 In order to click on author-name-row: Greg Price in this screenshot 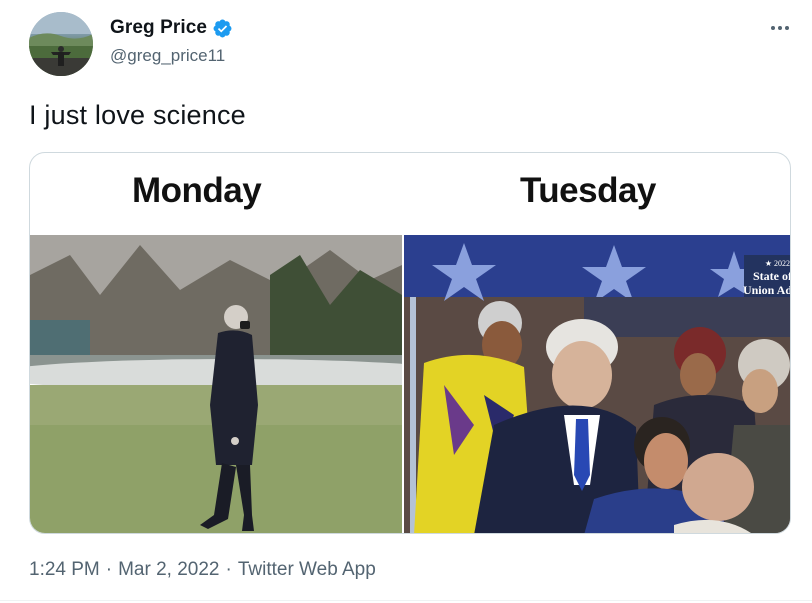, I will do `click(171, 28)`.